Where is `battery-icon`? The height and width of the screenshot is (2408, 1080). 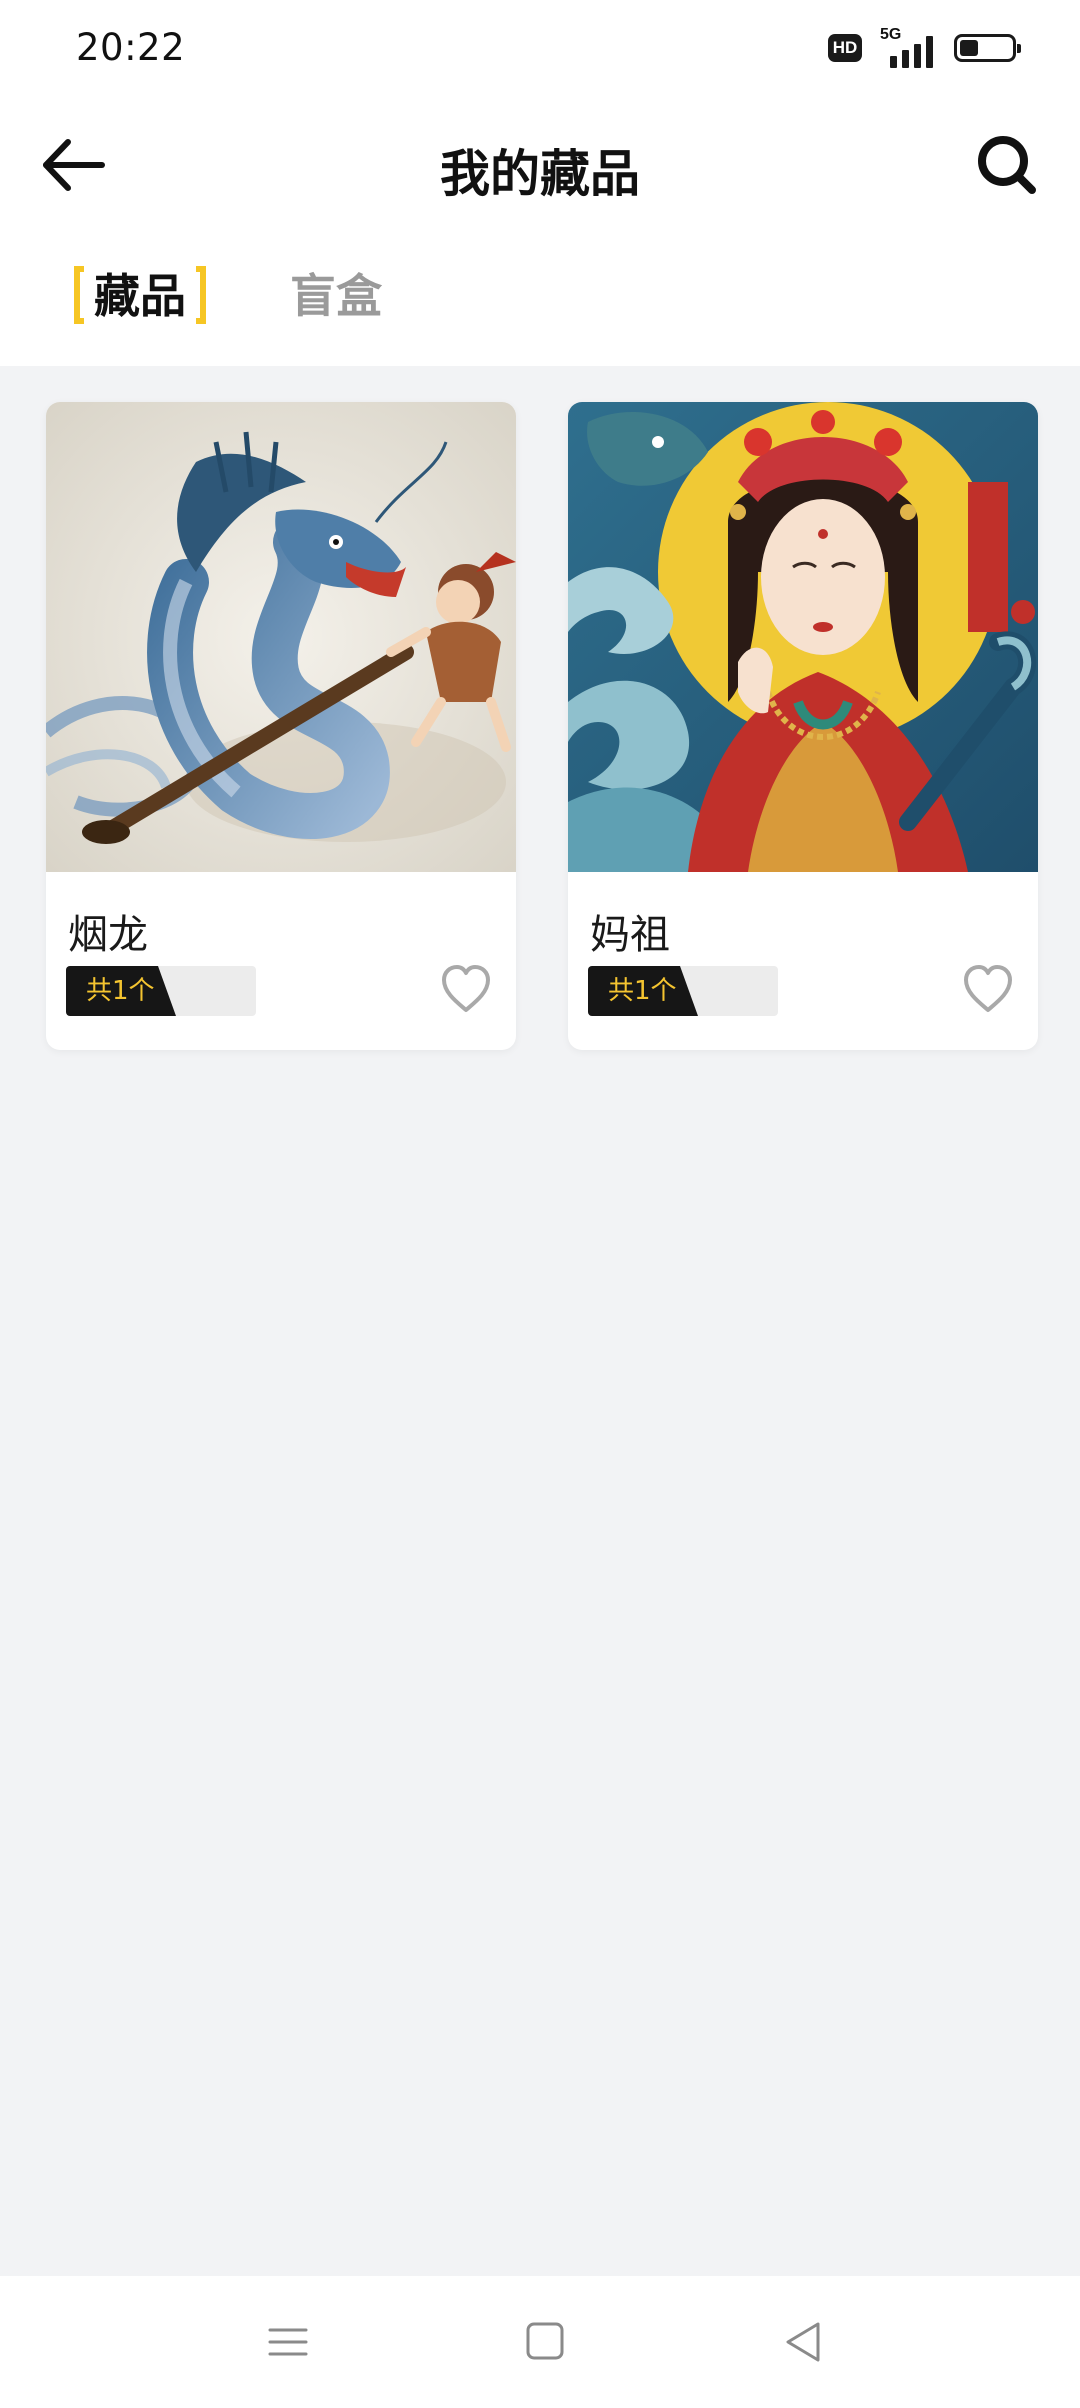 battery-icon is located at coordinates (987, 48).